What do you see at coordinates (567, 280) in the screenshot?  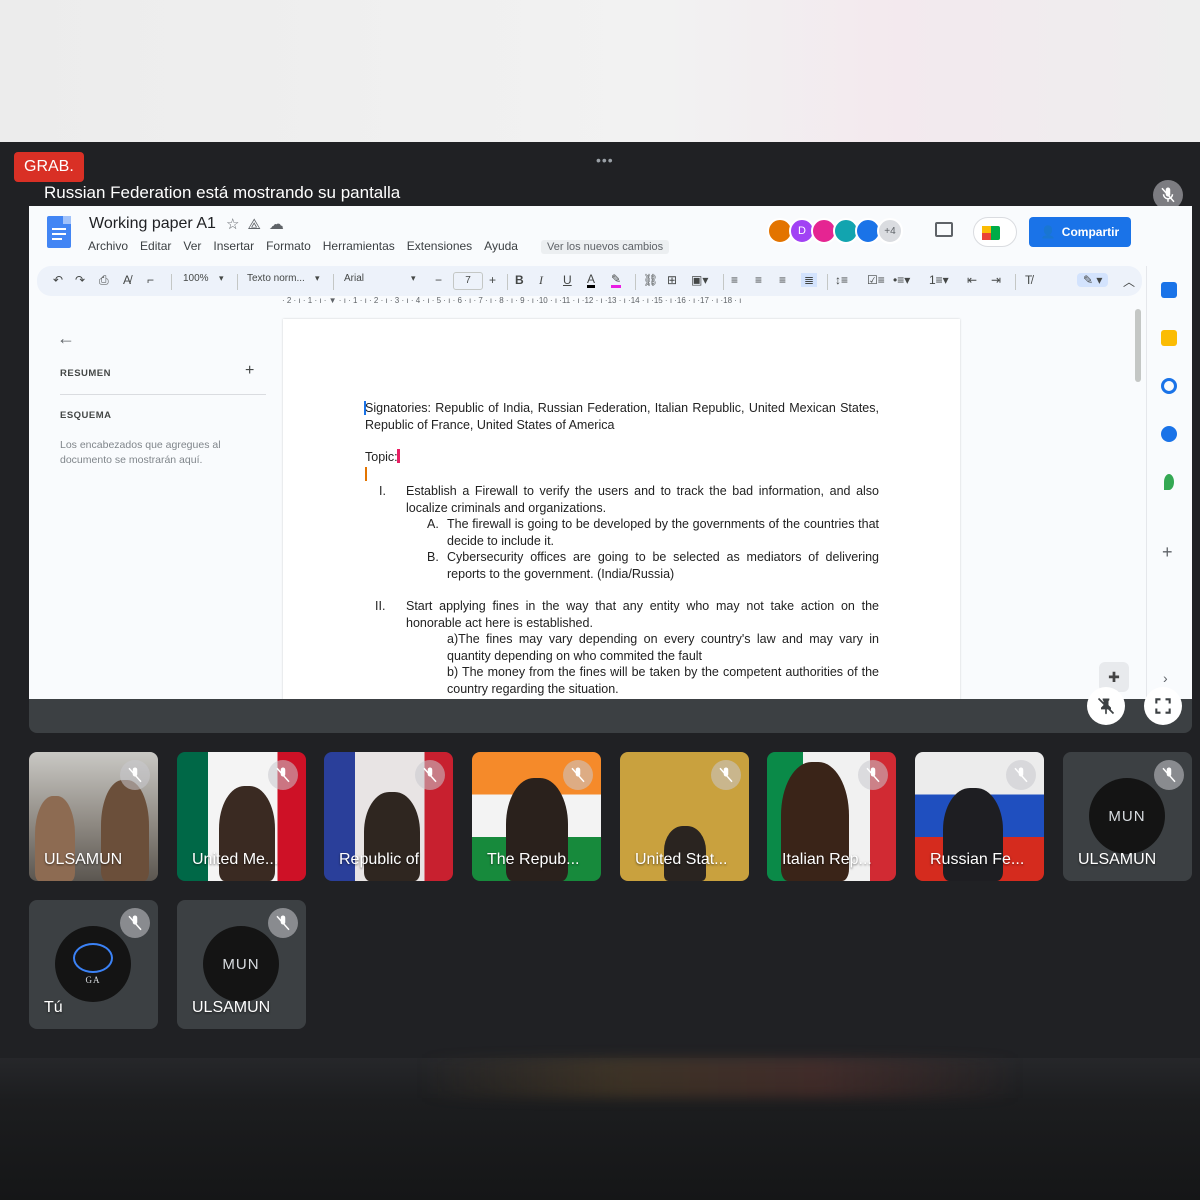 I see `underline-icon: U` at bounding box center [567, 280].